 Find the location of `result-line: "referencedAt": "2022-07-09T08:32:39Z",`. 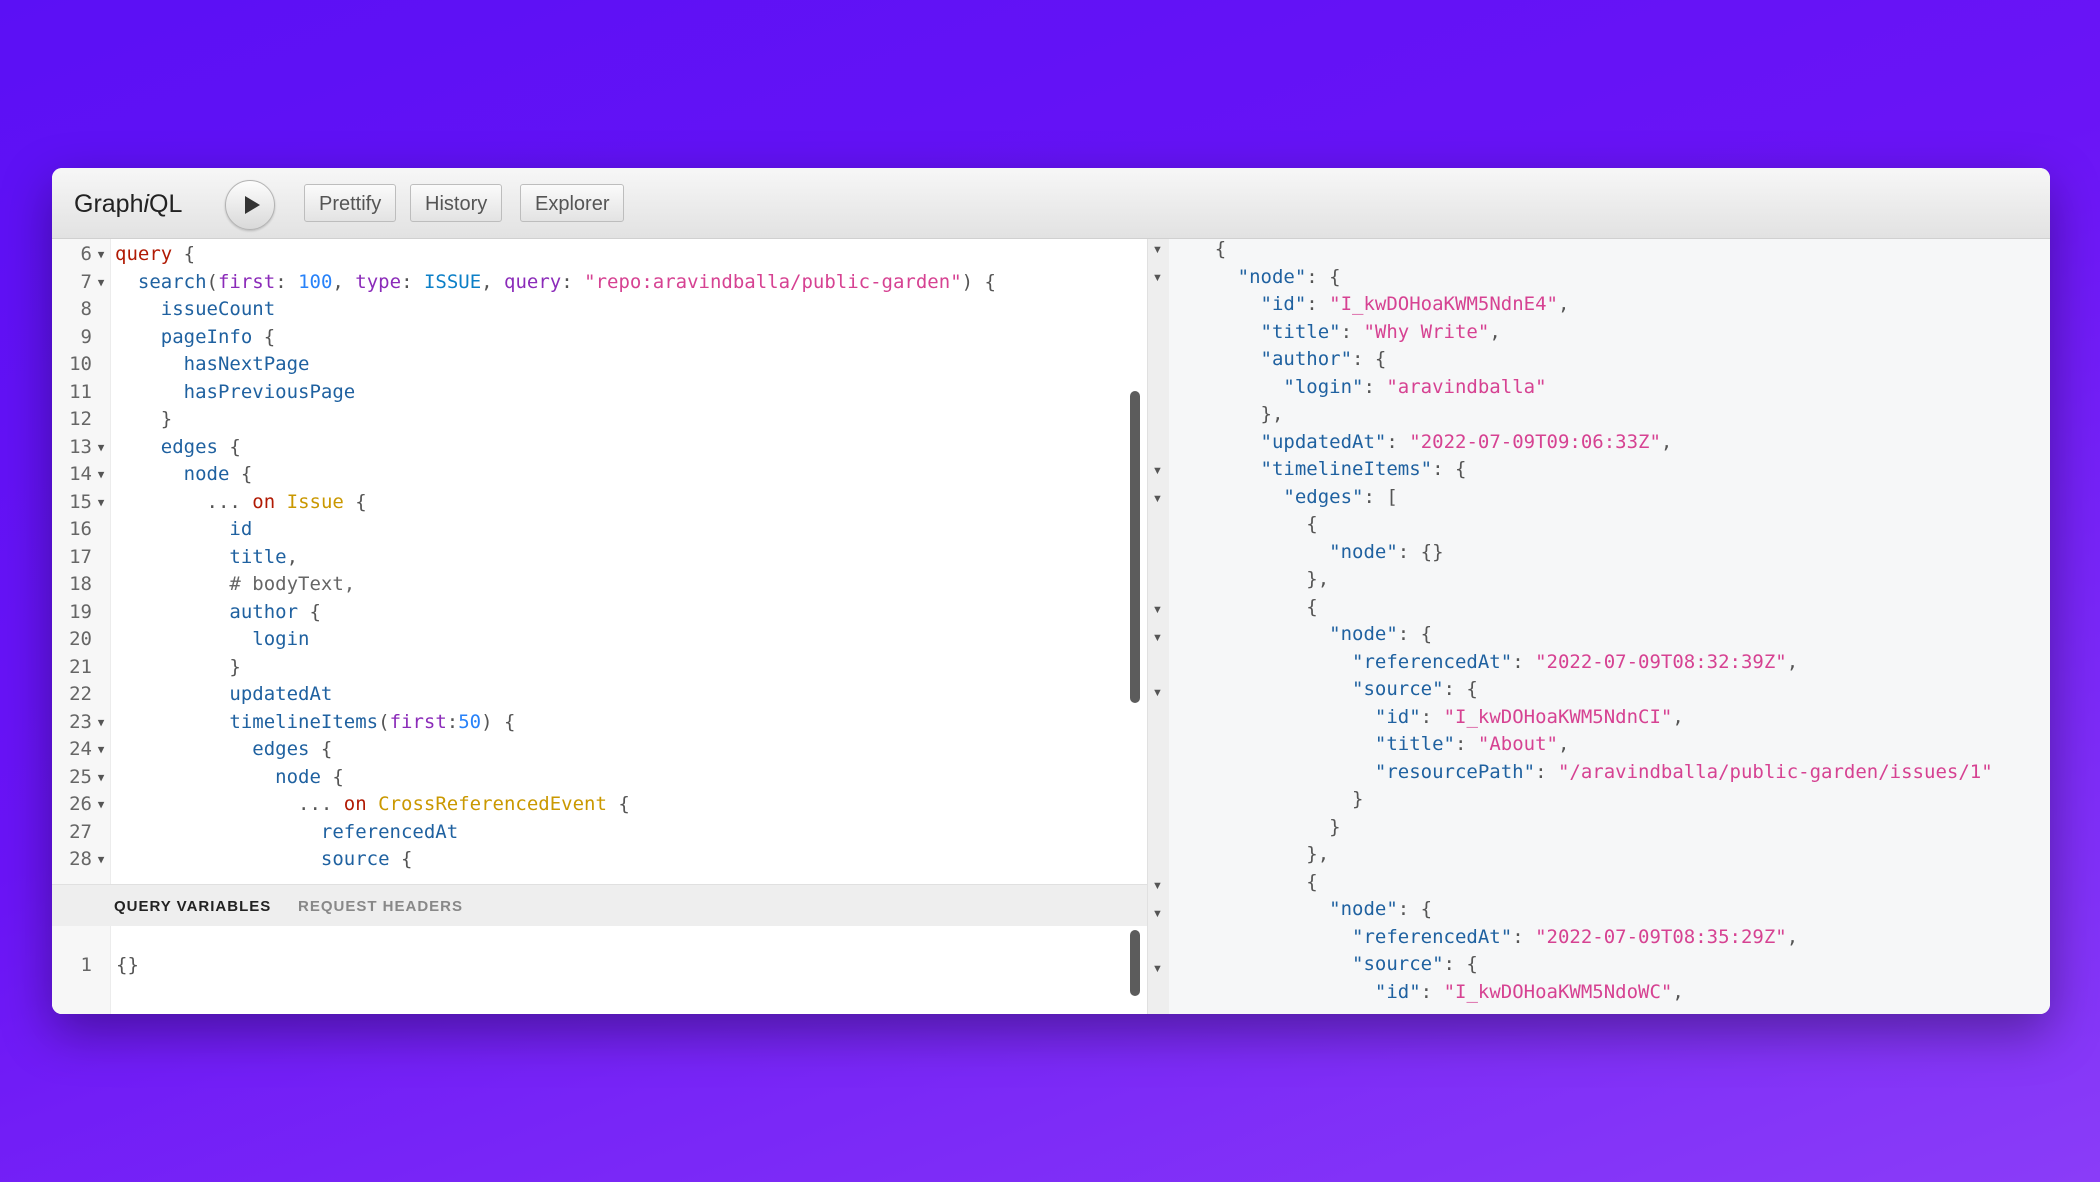

result-line: "referencedAt": "2022-07-09T08:32:39Z", is located at coordinates (1483, 662).